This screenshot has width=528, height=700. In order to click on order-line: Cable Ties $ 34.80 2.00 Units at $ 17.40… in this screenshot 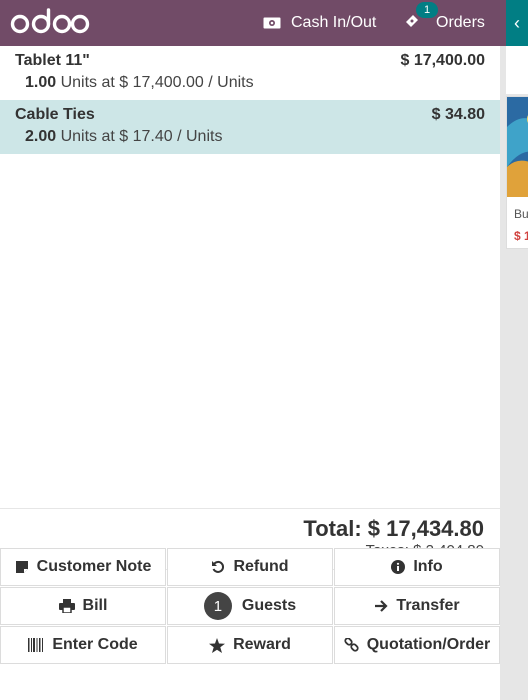, I will do `click(250, 127)`.